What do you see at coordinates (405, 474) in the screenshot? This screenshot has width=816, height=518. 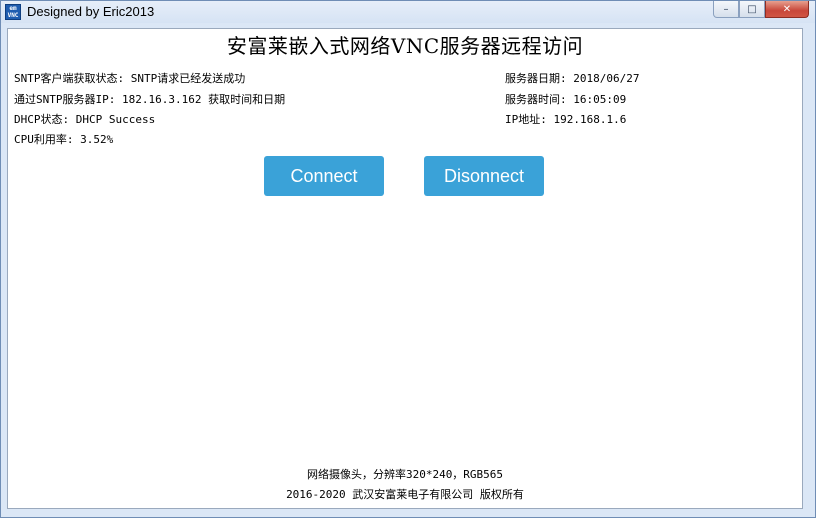 I see `footer-camera-info: 网络摄像头，分辨率320*240，RGB565` at bounding box center [405, 474].